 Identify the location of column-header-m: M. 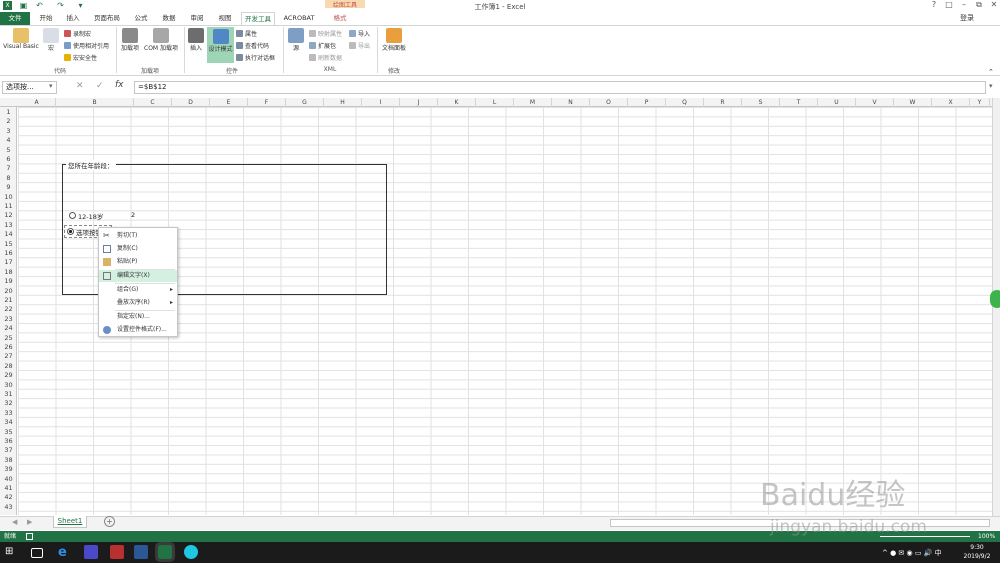
(533, 102).